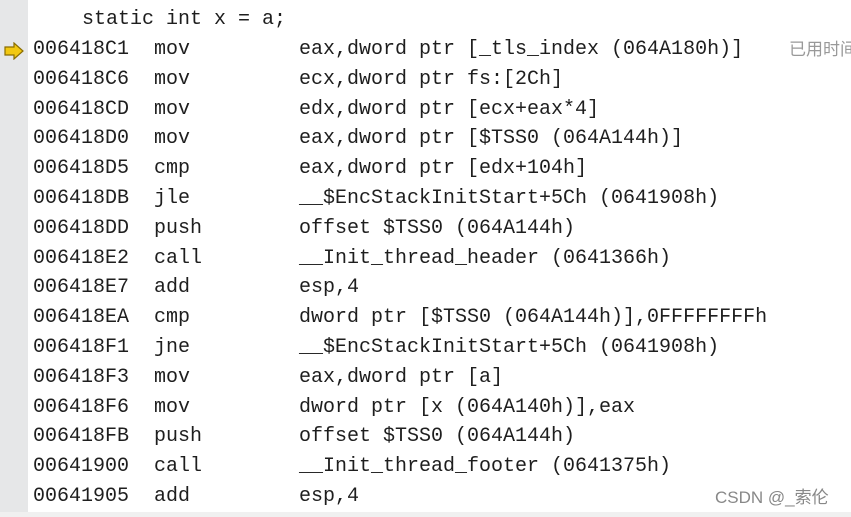  I want to click on watermark: CSDN @_索伦, so click(772, 497).